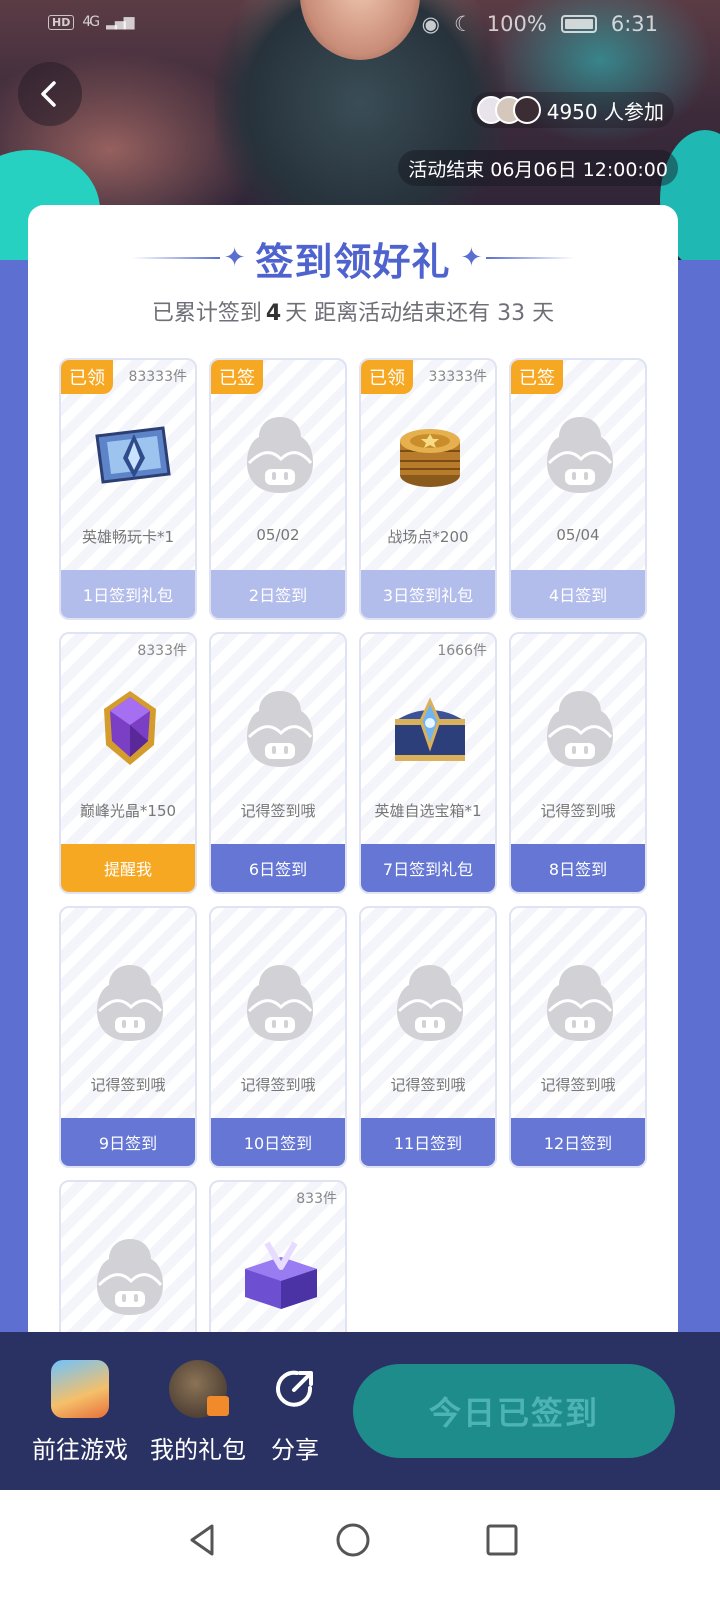  Describe the element at coordinates (120, 22) in the screenshot. I see `signal-icon: ▂▄▆` at that location.